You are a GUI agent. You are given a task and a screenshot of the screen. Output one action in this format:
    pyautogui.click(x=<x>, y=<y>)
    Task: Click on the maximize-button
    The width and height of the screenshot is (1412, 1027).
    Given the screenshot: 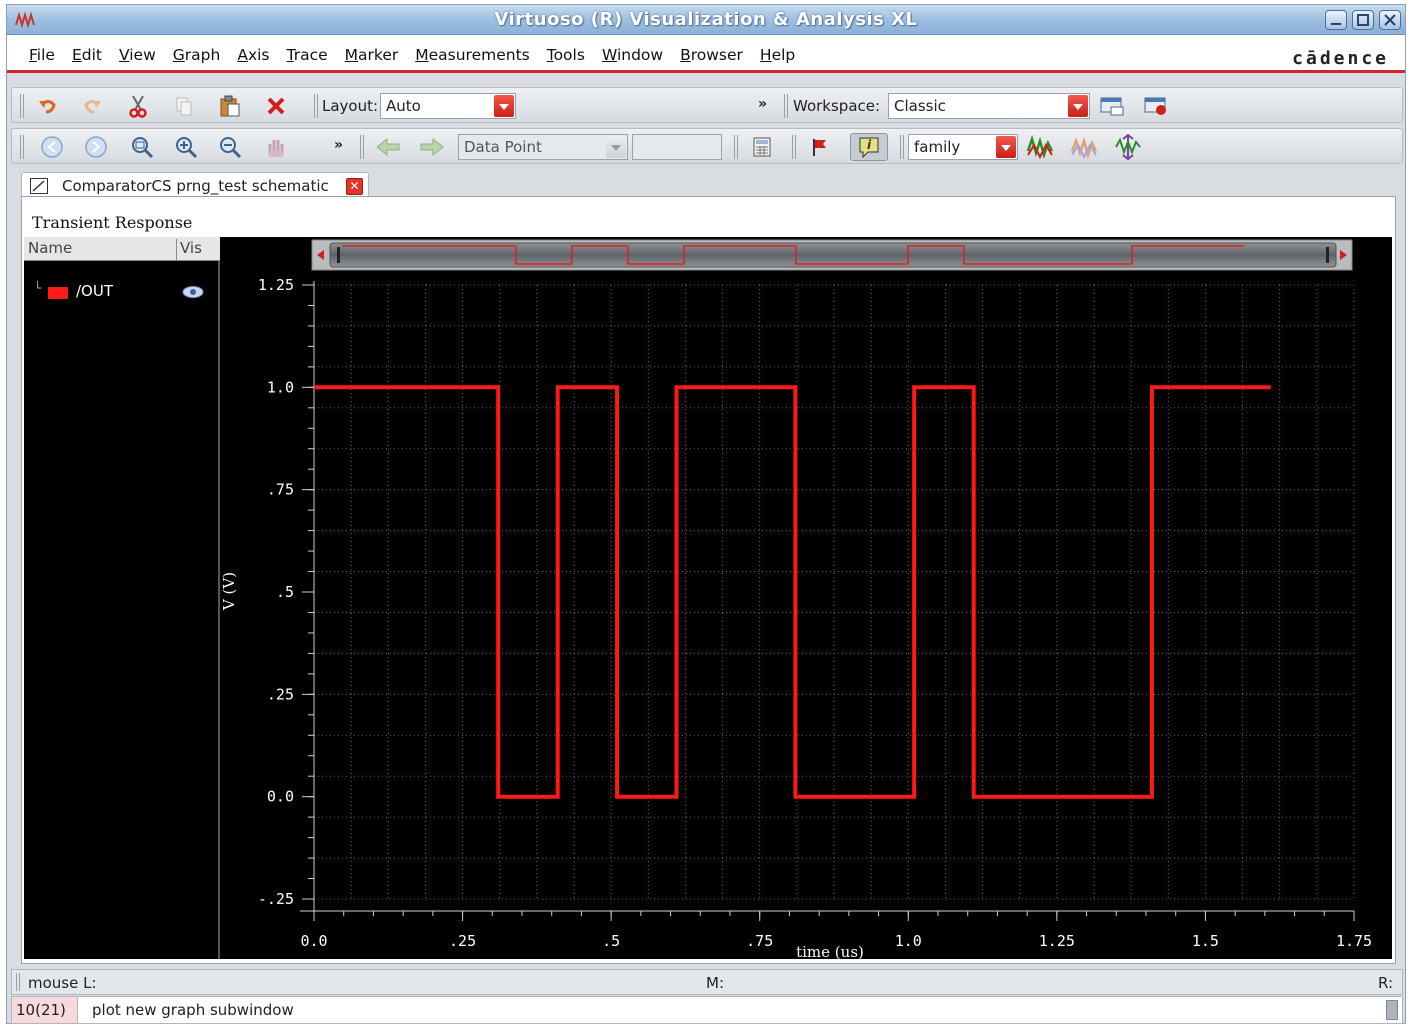 What is the action you would take?
    pyautogui.click(x=1363, y=20)
    